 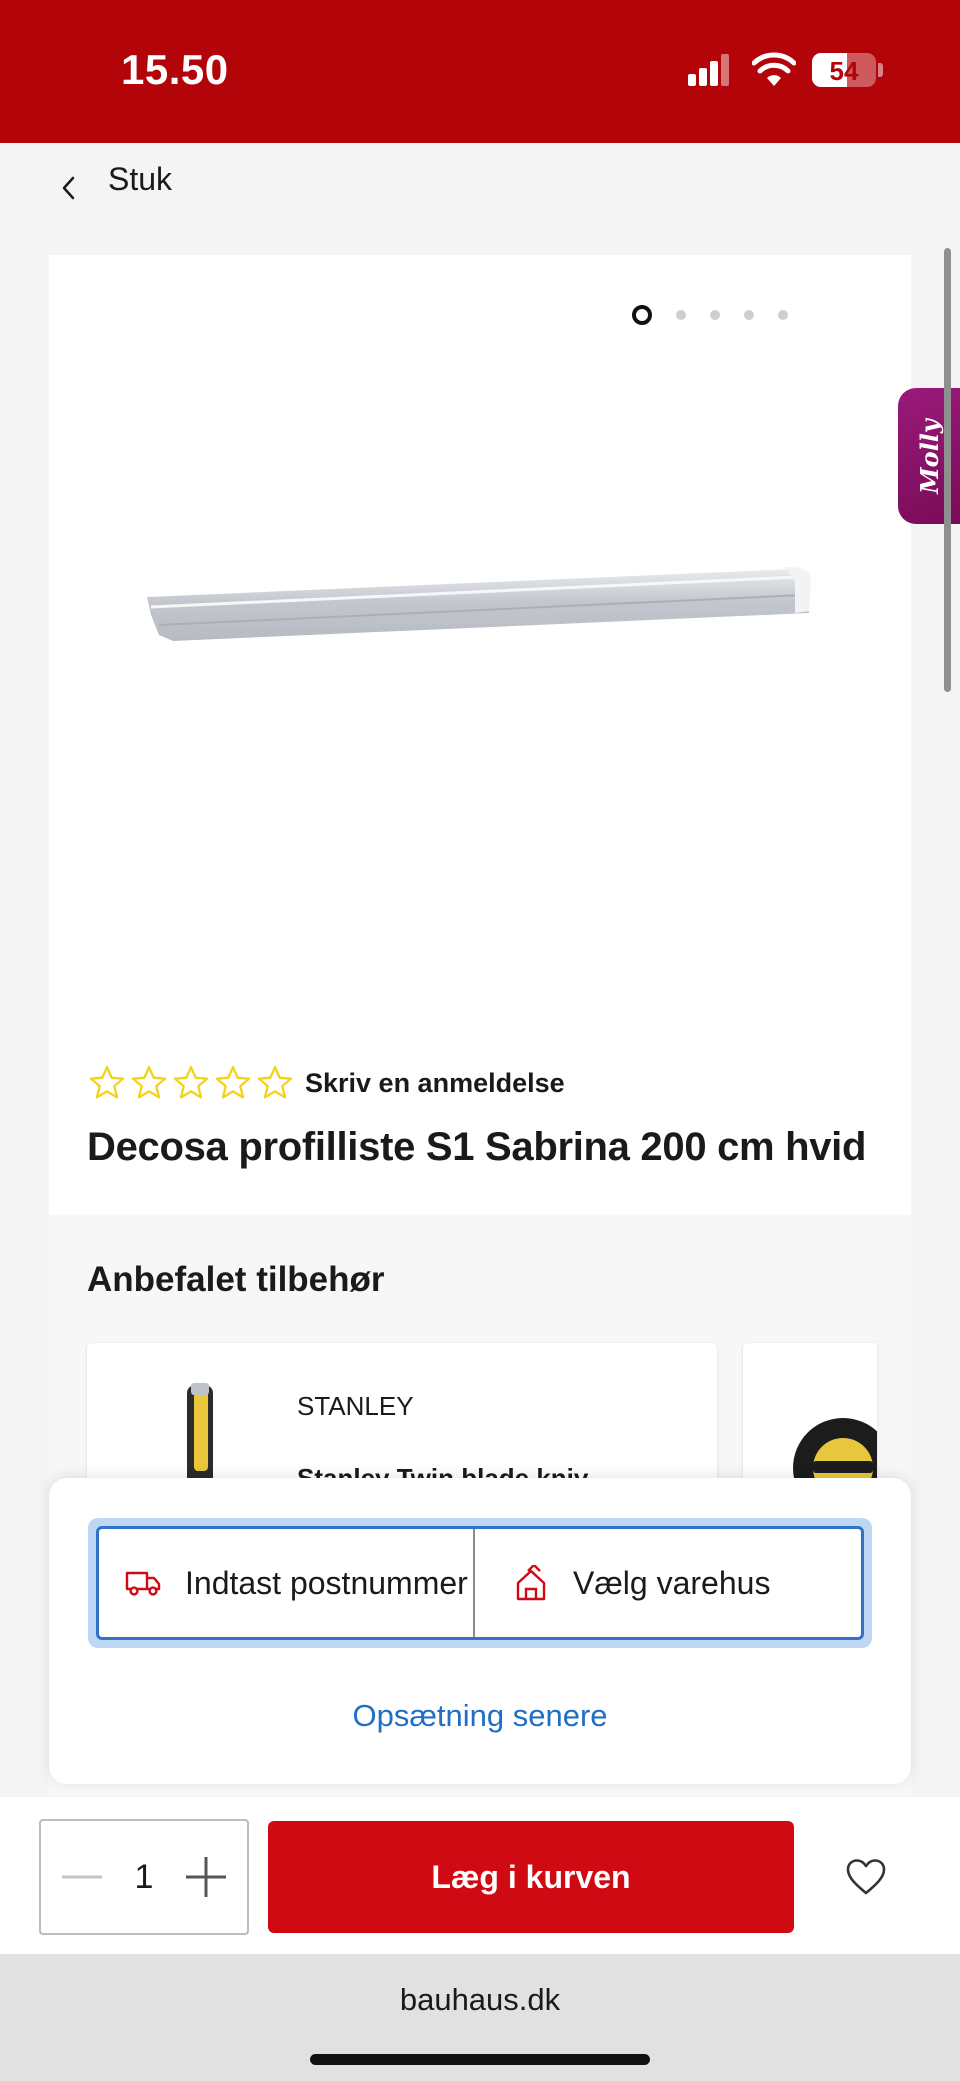 What do you see at coordinates (708, 70) in the screenshot?
I see `cellular-signal-icon` at bounding box center [708, 70].